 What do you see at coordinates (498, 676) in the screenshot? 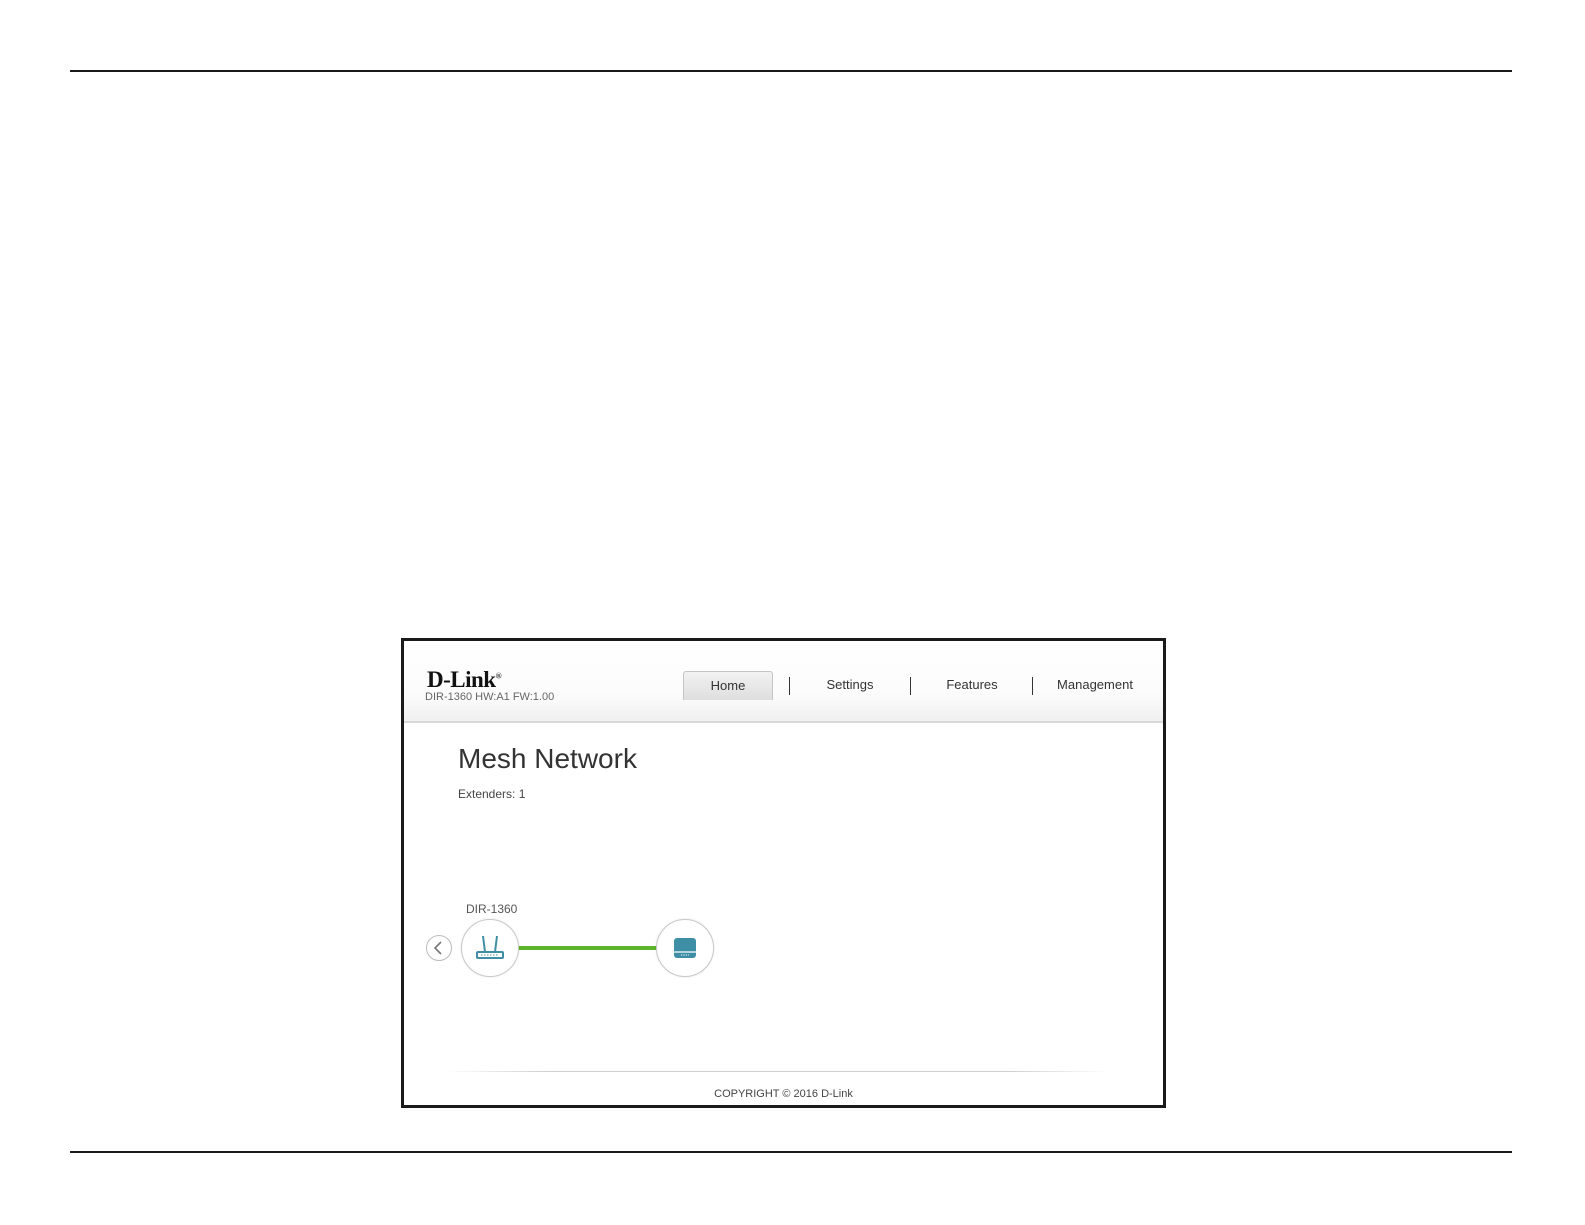
I see `brand-mark: ®` at bounding box center [498, 676].